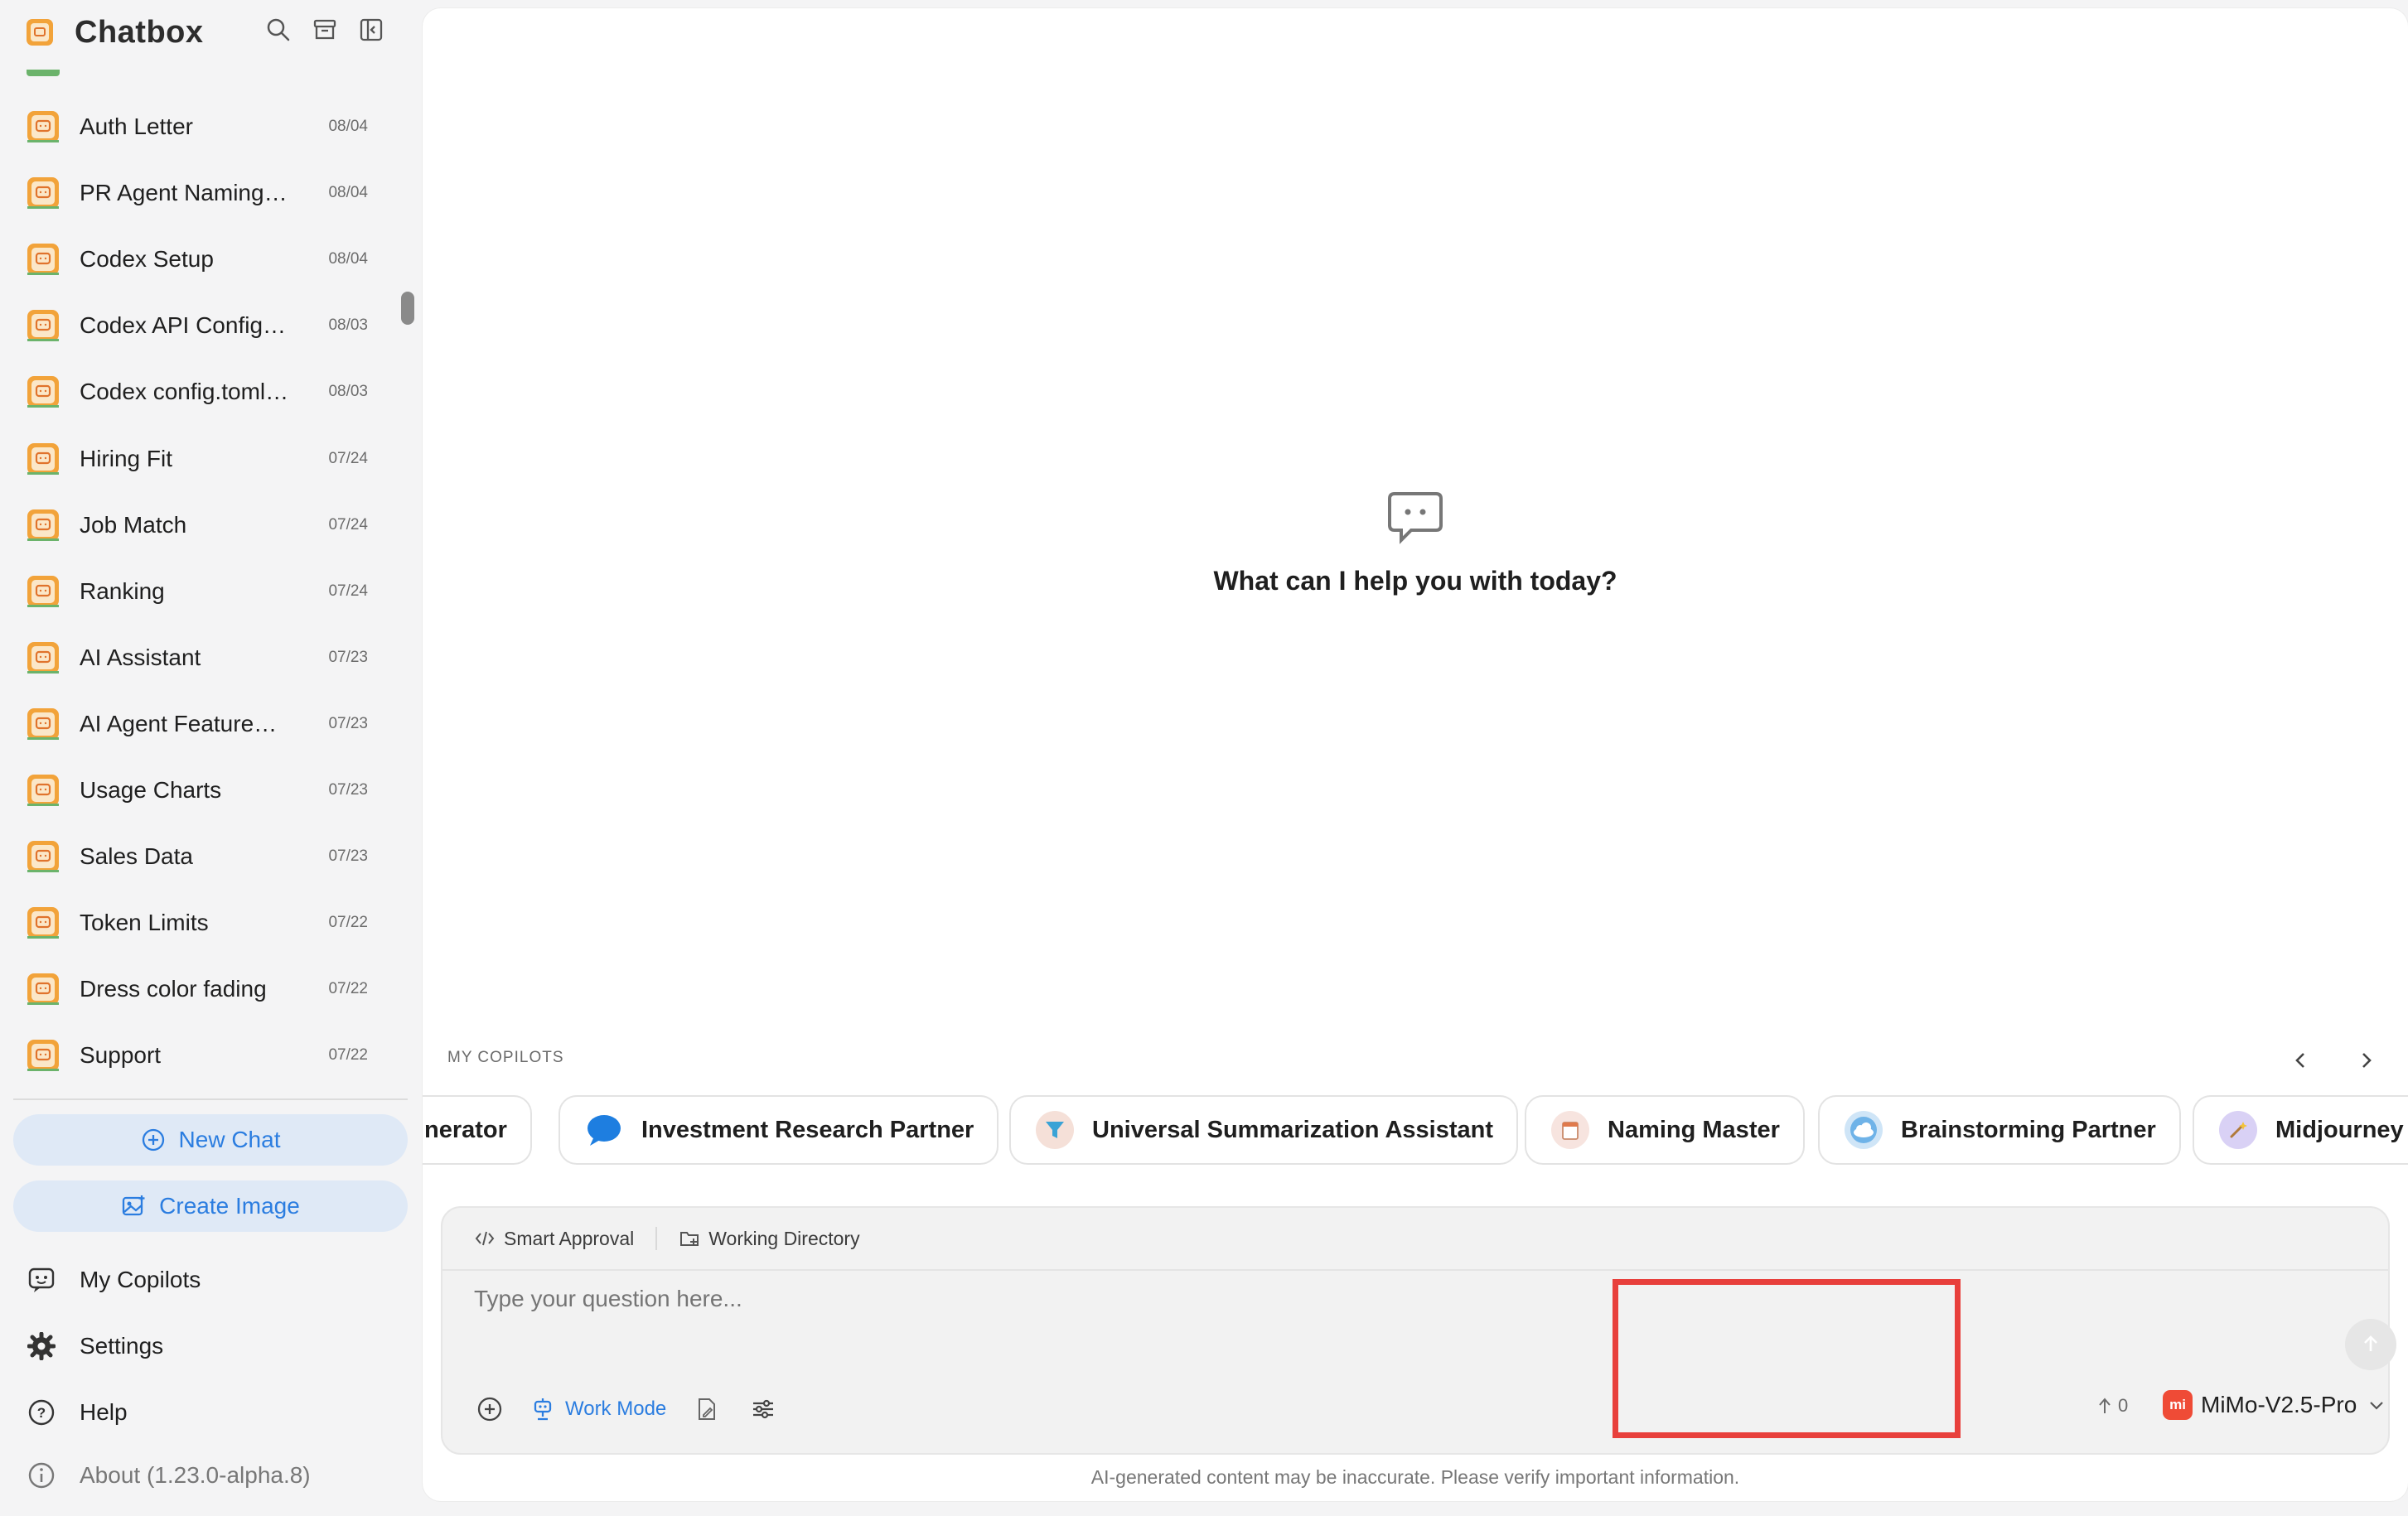  Describe the element at coordinates (1261, 1299) in the screenshot. I see `message-input` at that location.